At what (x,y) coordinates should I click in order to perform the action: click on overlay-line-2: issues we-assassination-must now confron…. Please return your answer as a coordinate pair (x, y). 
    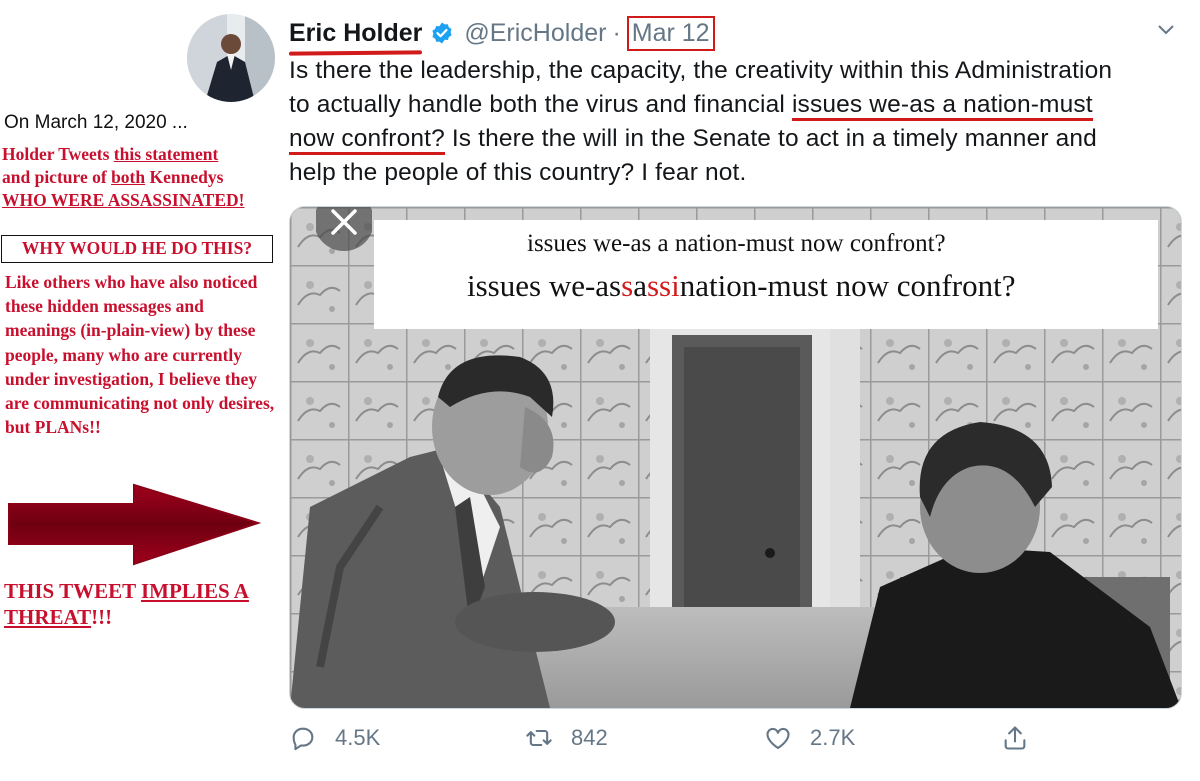
    Looking at the image, I should click on (741, 285).